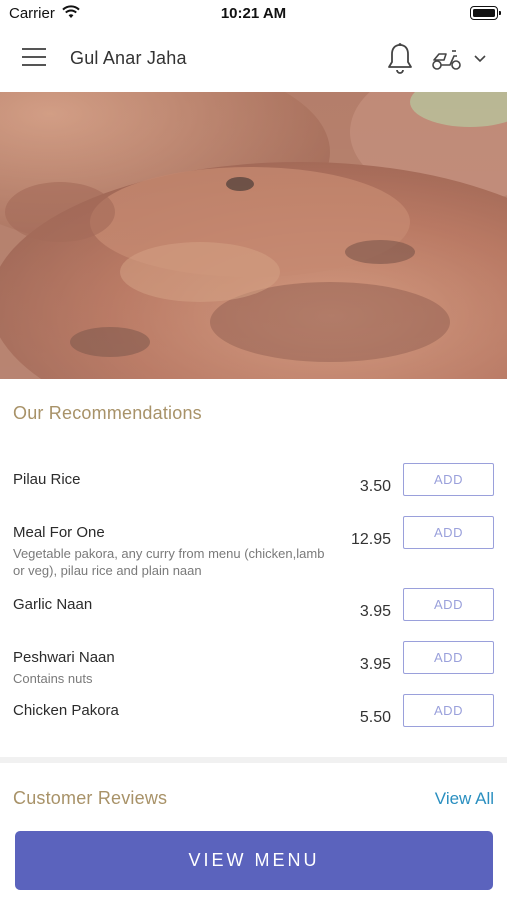 This screenshot has height=900, width=507. Describe the element at coordinates (66, 710) in the screenshot. I see `item-name: Chicken Pakora` at that location.